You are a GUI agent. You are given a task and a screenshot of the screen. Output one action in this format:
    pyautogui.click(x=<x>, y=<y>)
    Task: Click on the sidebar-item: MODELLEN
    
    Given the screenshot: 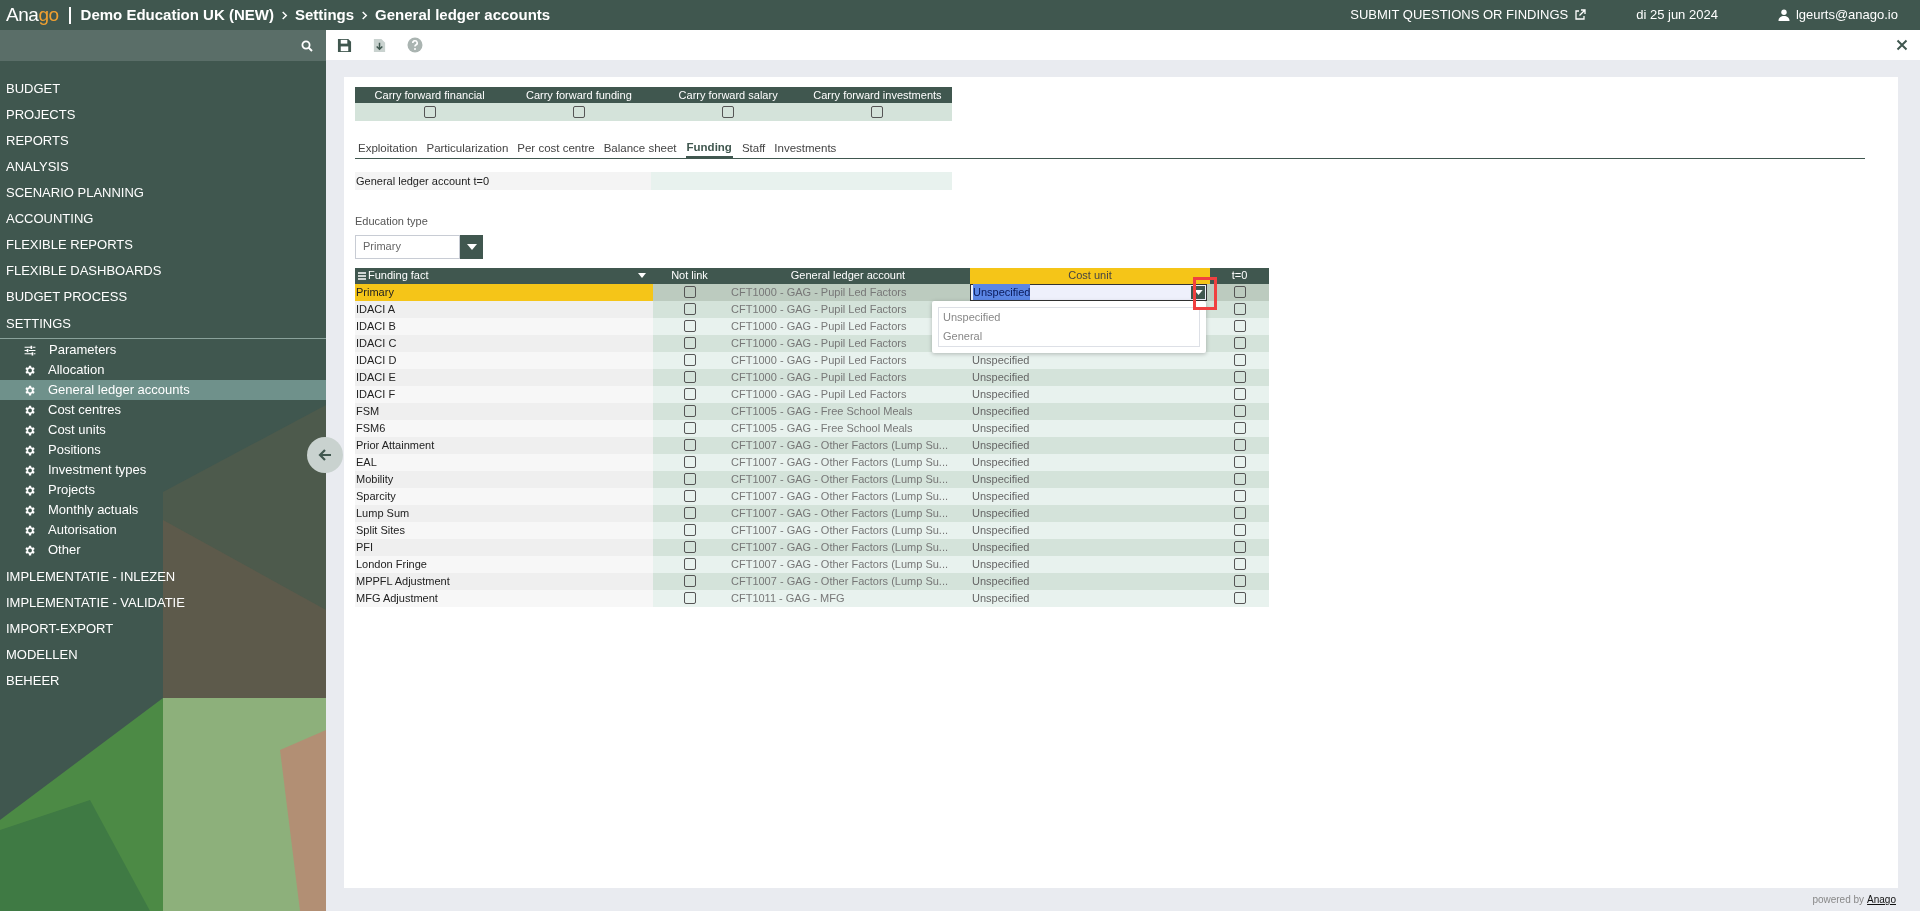 What is the action you would take?
    pyautogui.click(x=163, y=655)
    